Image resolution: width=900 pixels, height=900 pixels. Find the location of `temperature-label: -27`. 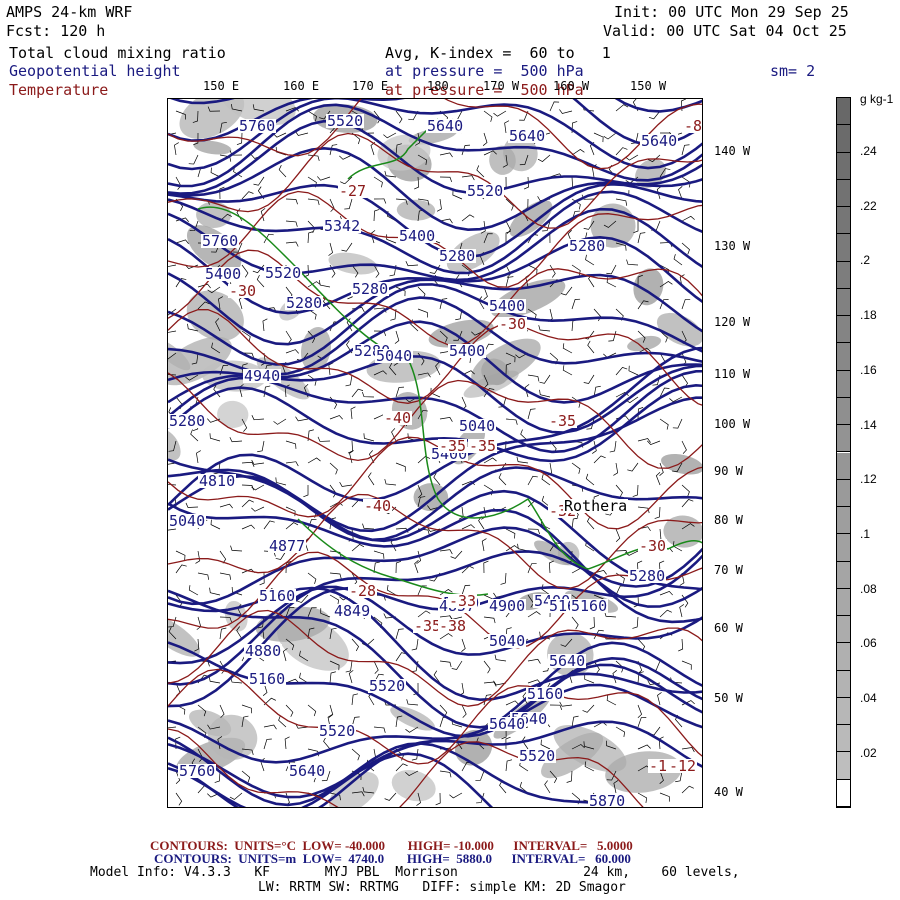

temperature-label: -27 is located at coordinates (353, 191).